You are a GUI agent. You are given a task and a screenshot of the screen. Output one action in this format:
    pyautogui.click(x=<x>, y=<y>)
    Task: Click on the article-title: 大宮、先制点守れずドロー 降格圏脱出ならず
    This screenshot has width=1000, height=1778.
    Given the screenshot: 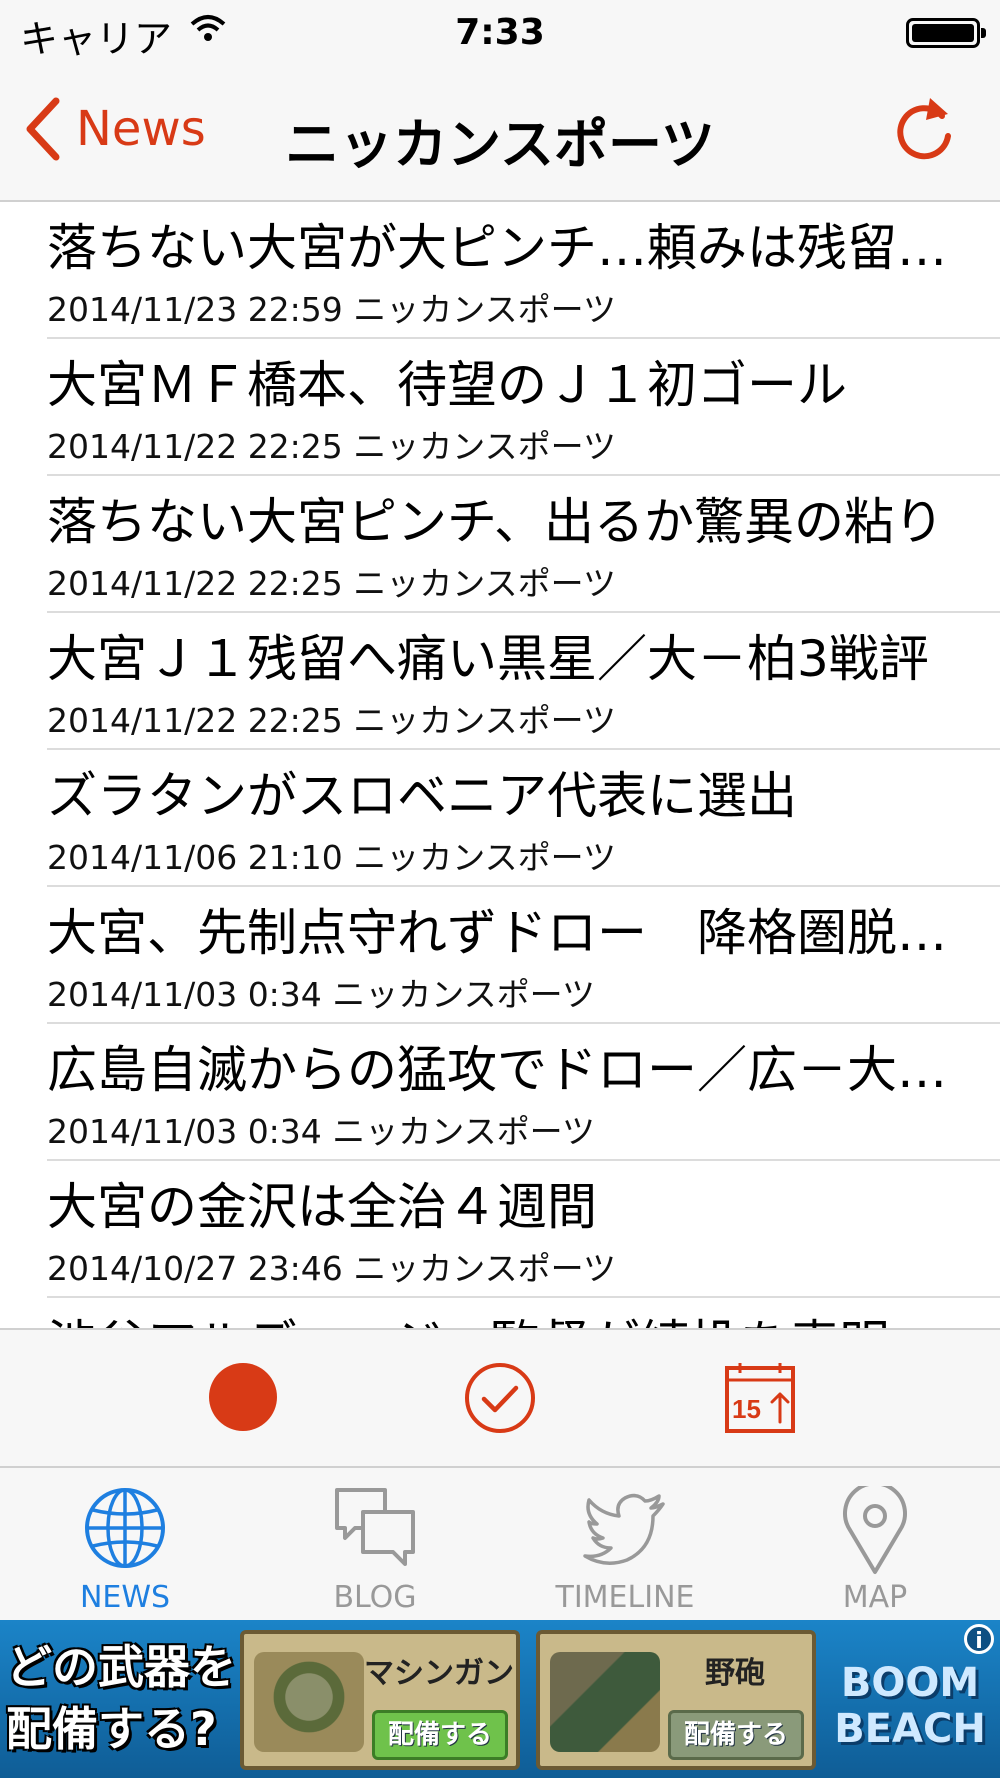 What is the action you would take?
    pyautogui.click(x=499, y=933)
    